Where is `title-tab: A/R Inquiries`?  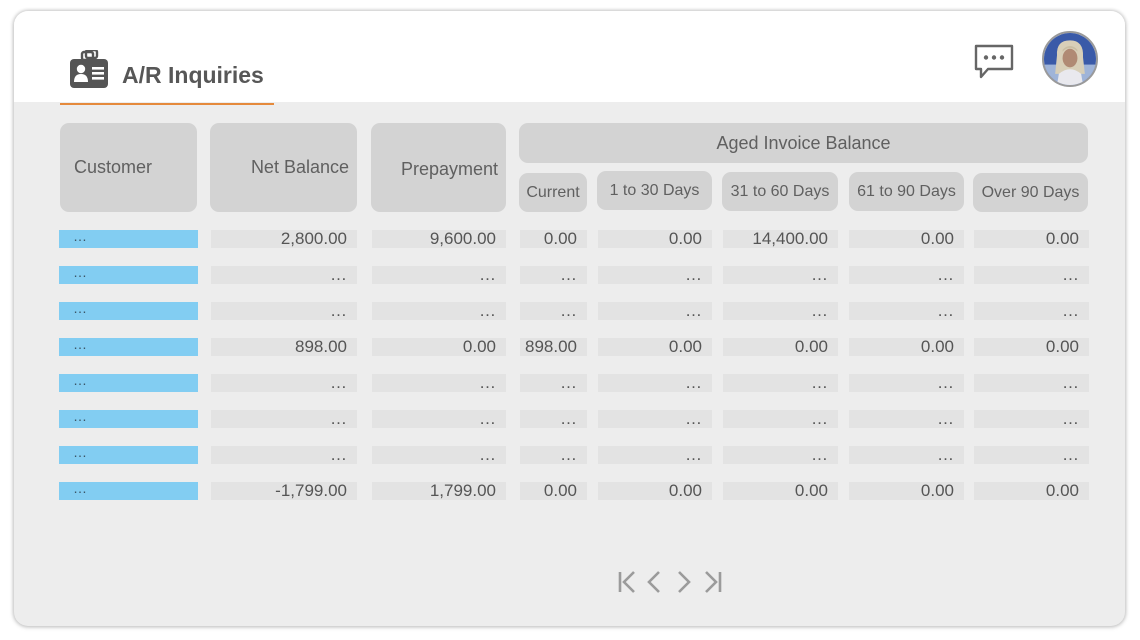 title-tab: A/R Inquiries is located at coordinates (167, 76).